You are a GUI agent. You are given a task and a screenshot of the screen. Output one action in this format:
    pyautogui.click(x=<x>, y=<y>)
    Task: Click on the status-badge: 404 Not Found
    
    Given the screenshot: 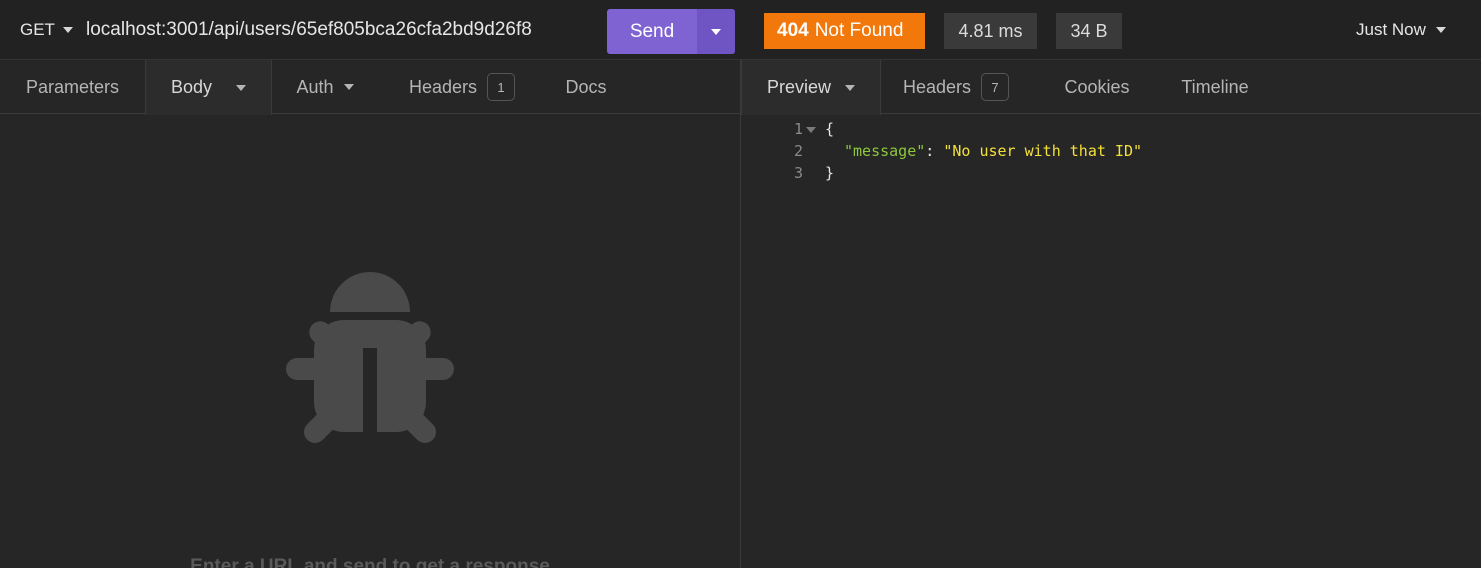 What is the action you would take?
    pyautogui.click(x=844, y=31)
    